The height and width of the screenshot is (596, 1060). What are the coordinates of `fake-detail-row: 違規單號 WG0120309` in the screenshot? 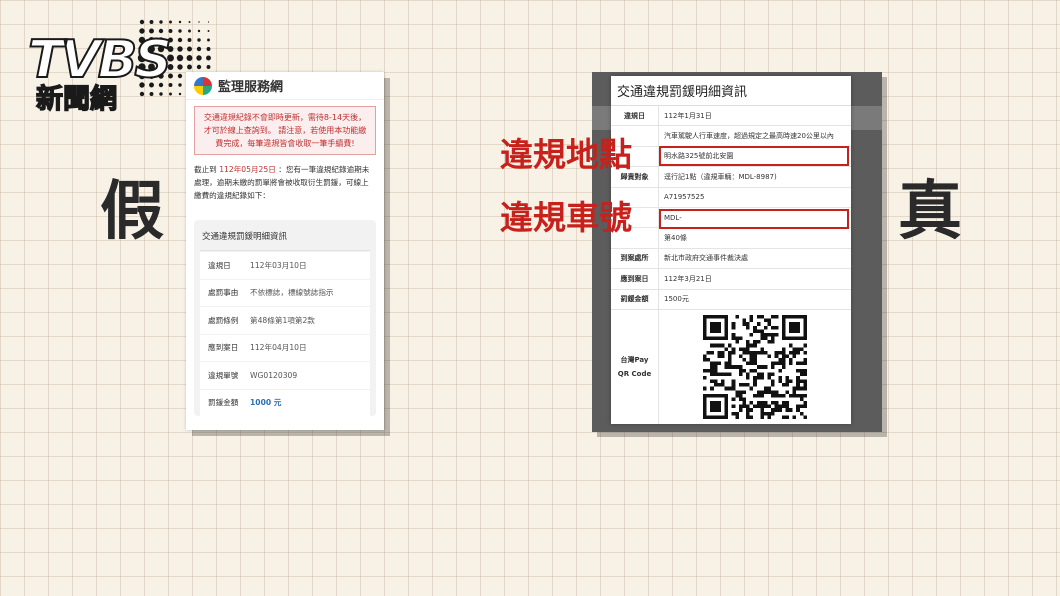 It's located at (285, 375).